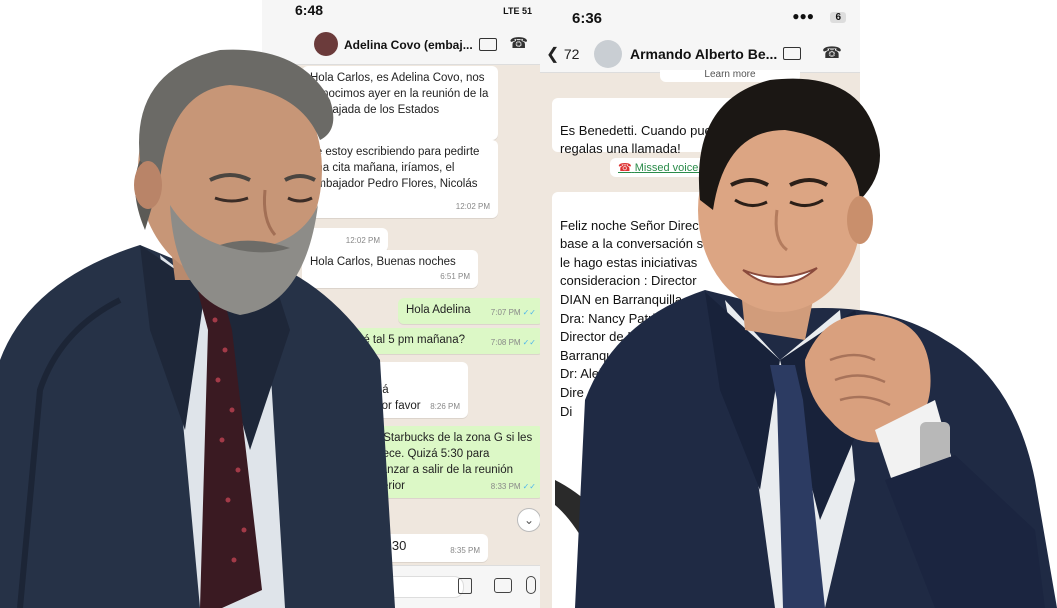  What do you see at coordinates (531, 585) in the screenshot?
I see `microphone-icon` at bounding box center [531, 585].